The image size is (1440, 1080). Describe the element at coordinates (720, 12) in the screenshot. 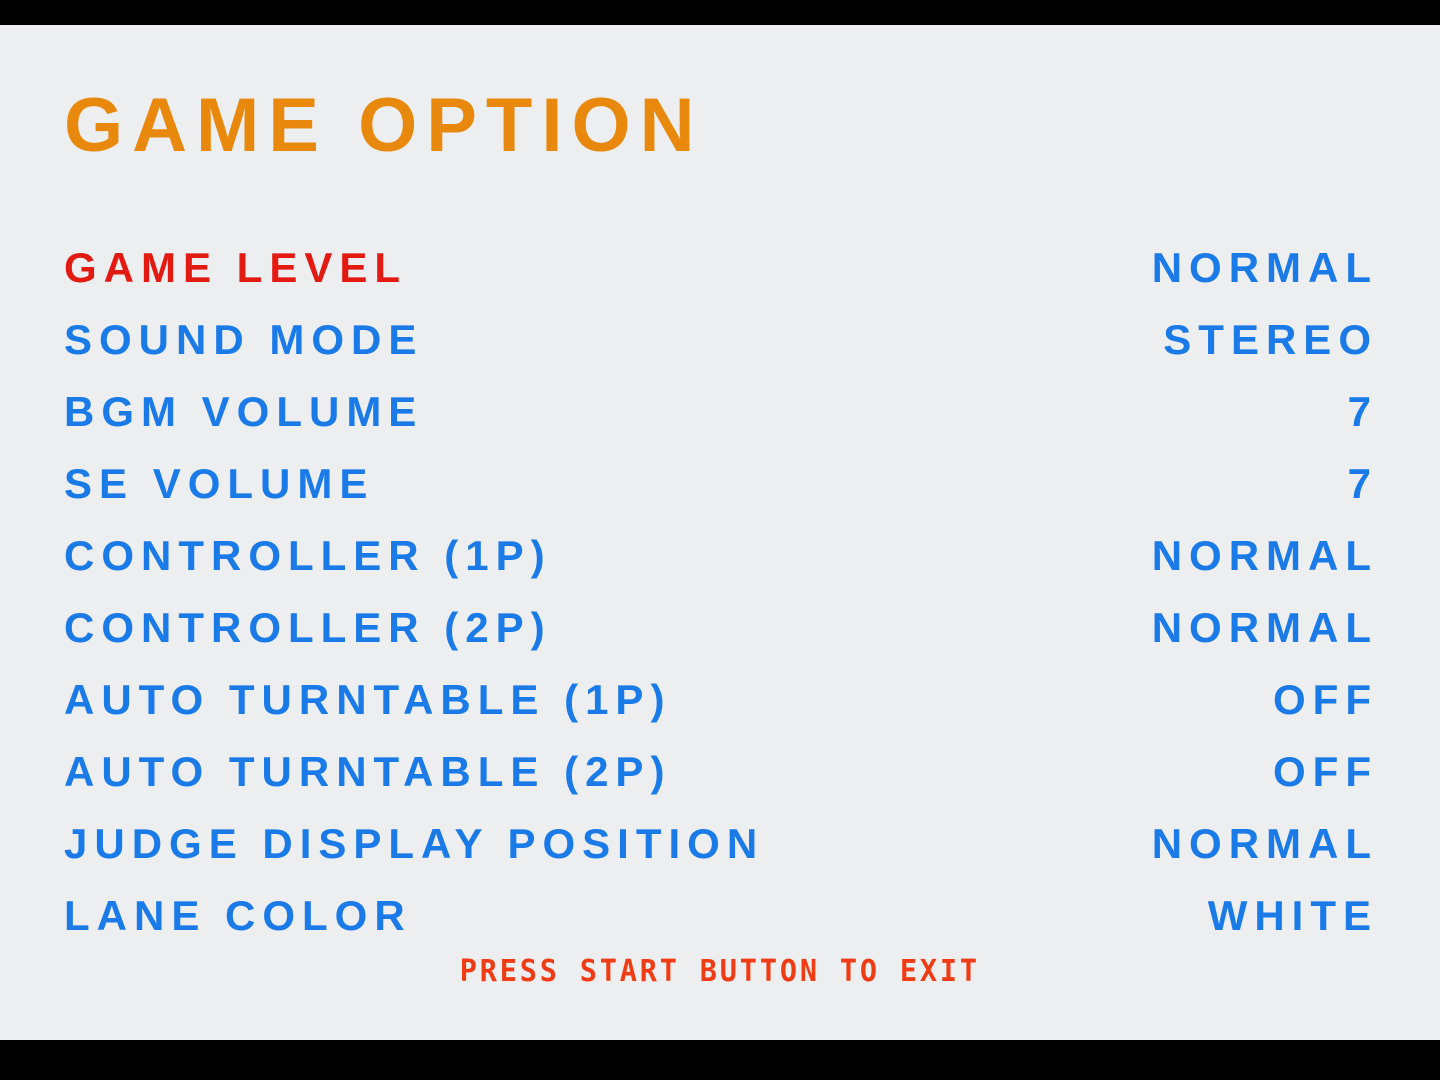

I see `letterbox-top` at that location.